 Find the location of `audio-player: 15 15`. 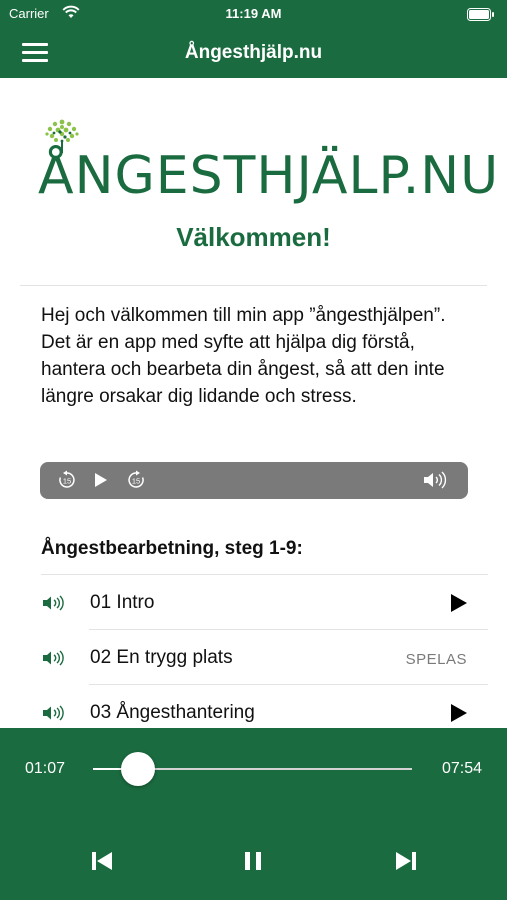

audio-player: 15 15 is located at coordinates (254, 480).